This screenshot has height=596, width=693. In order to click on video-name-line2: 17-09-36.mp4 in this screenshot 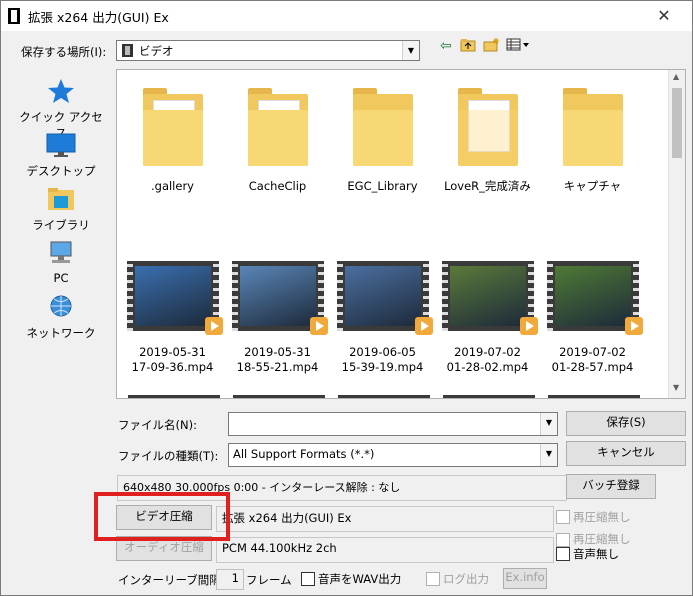, I will do `click(172, 367)`.